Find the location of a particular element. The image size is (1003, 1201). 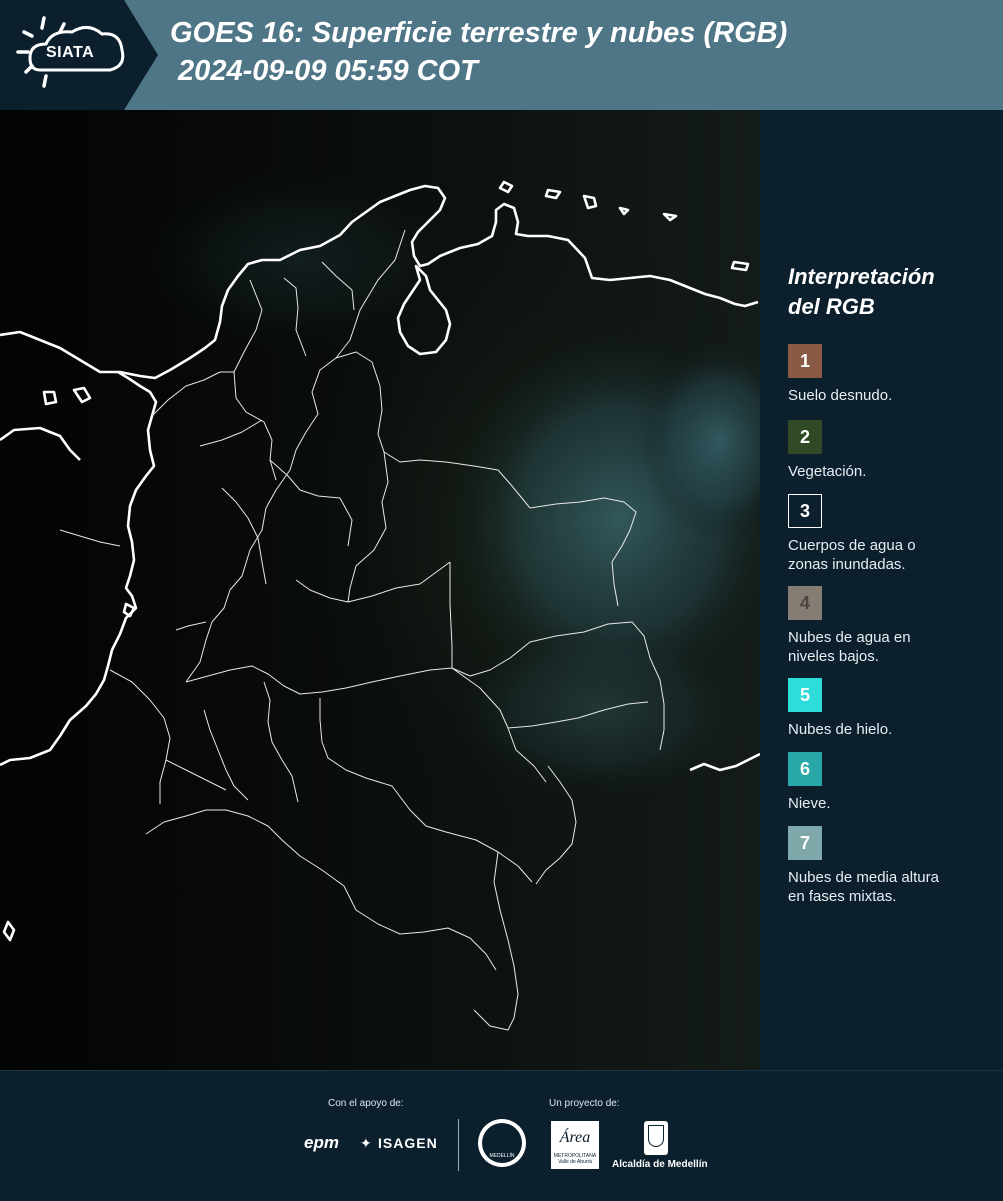

footer-divider is located at coordinates (458, 1145).